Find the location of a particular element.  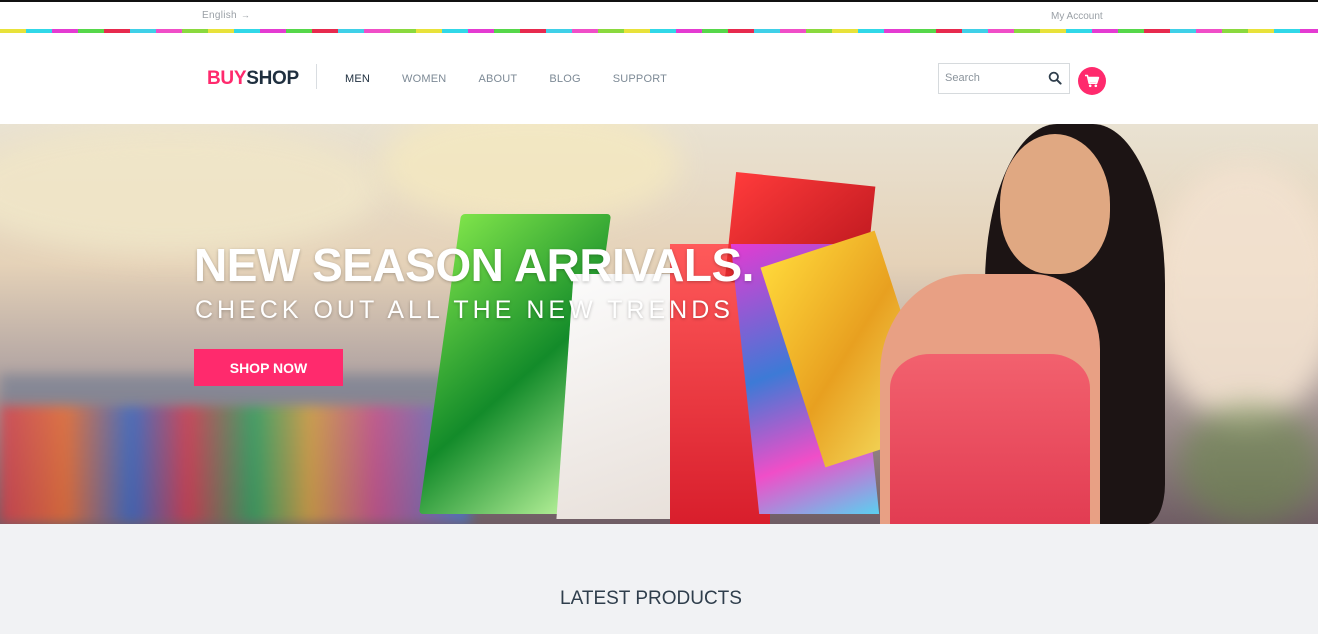

search-box is located at coordinates (1004, 78).